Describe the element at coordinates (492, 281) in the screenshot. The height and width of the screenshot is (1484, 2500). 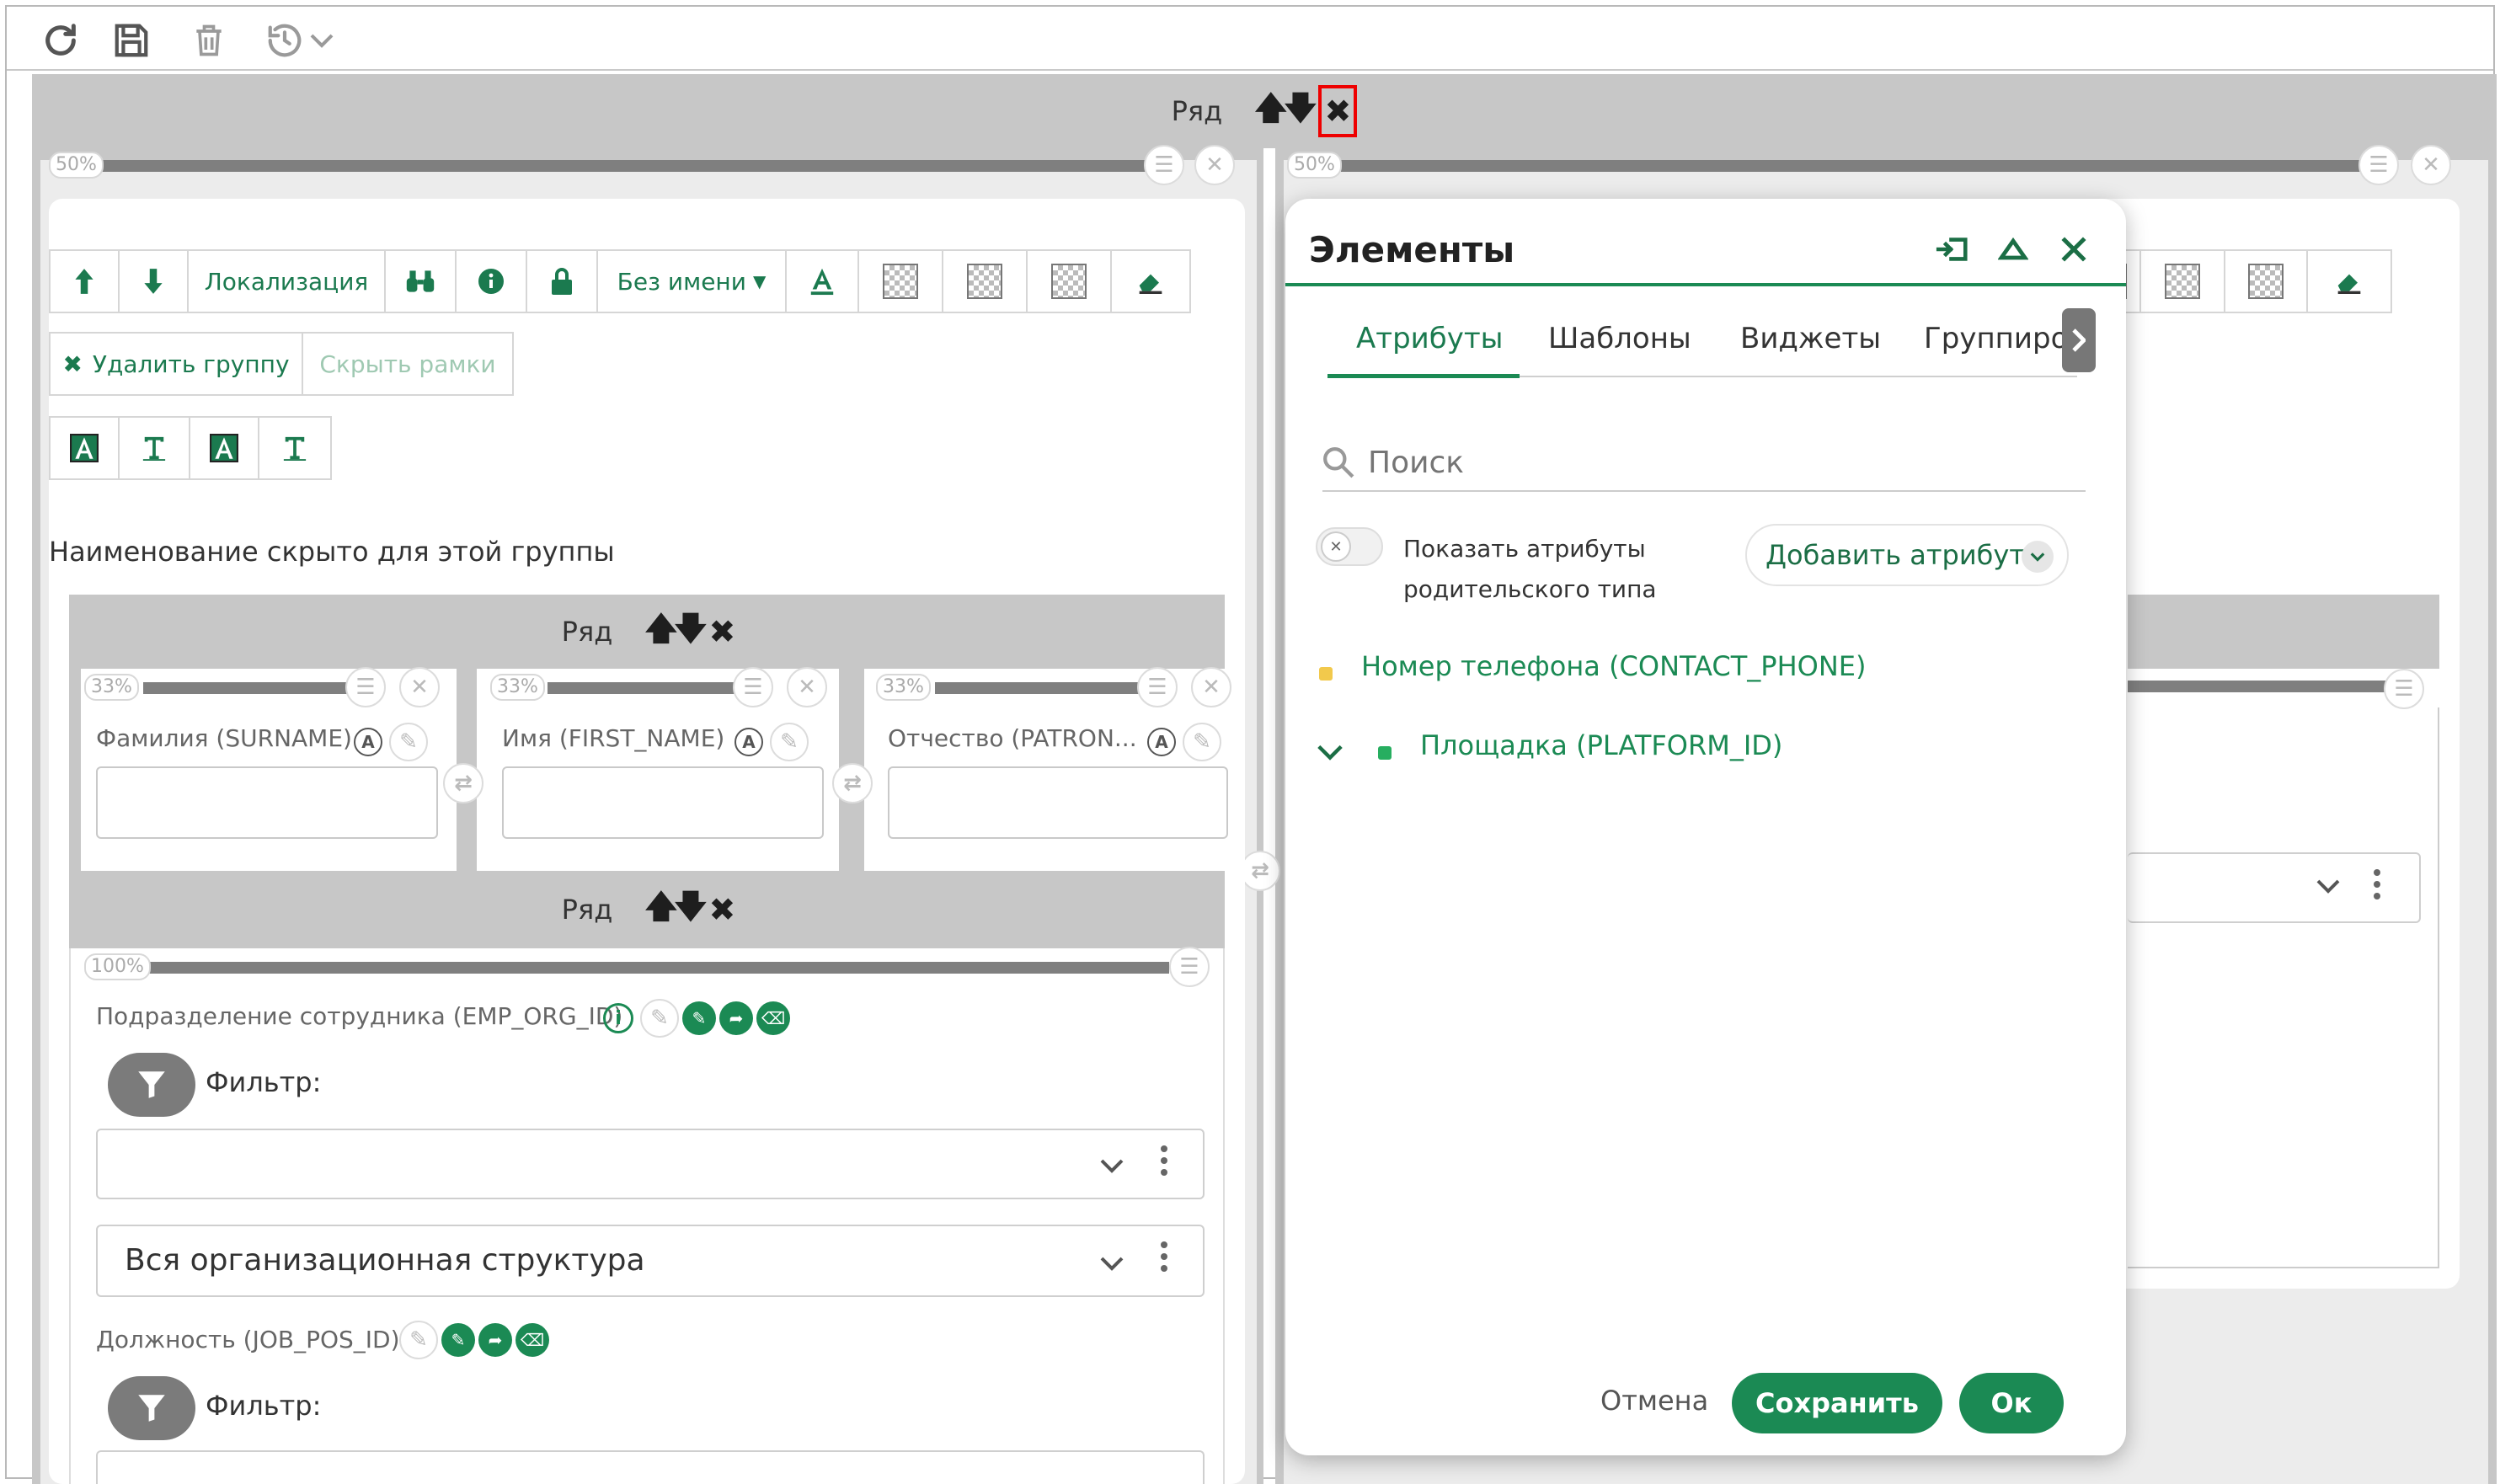
I see `info-icon` at that location.